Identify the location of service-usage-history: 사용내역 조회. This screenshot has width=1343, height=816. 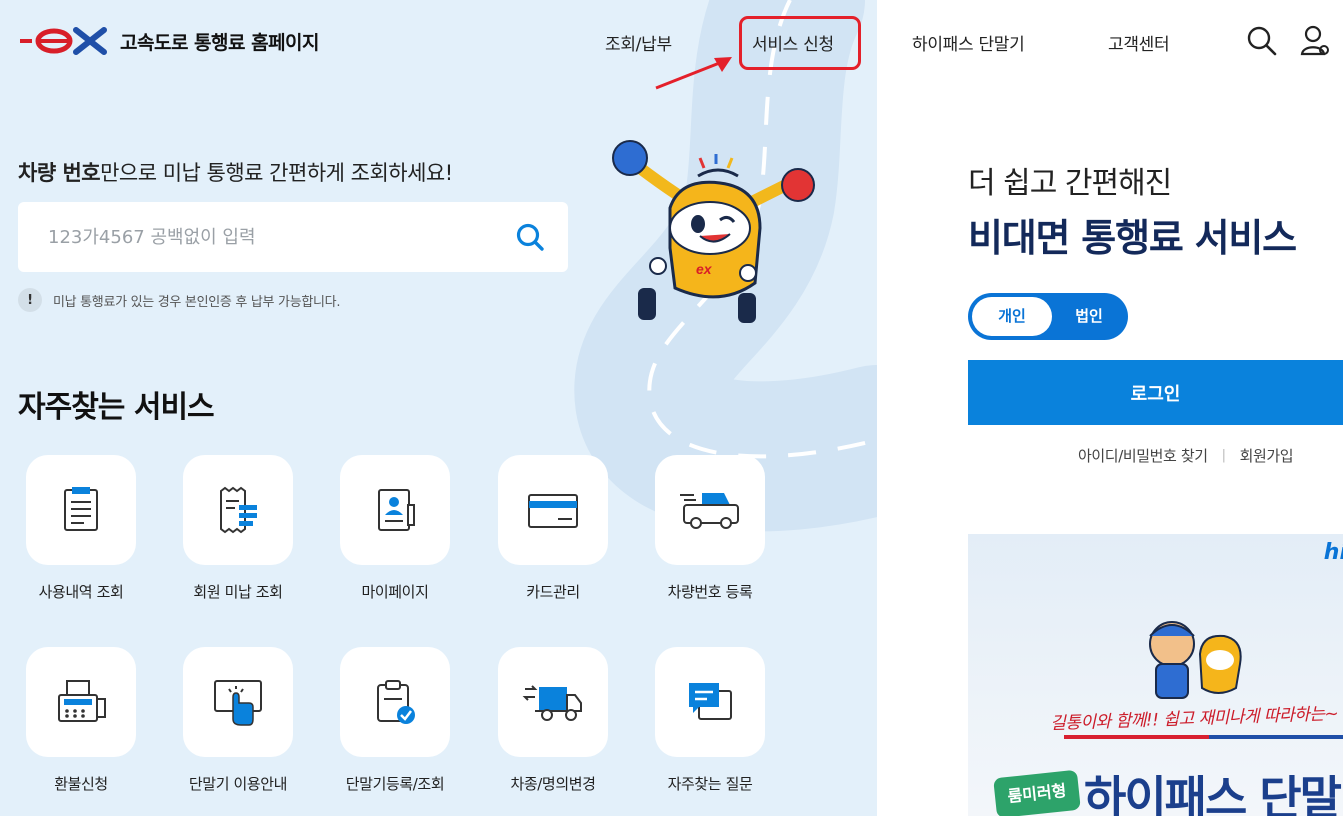
(81, 528).